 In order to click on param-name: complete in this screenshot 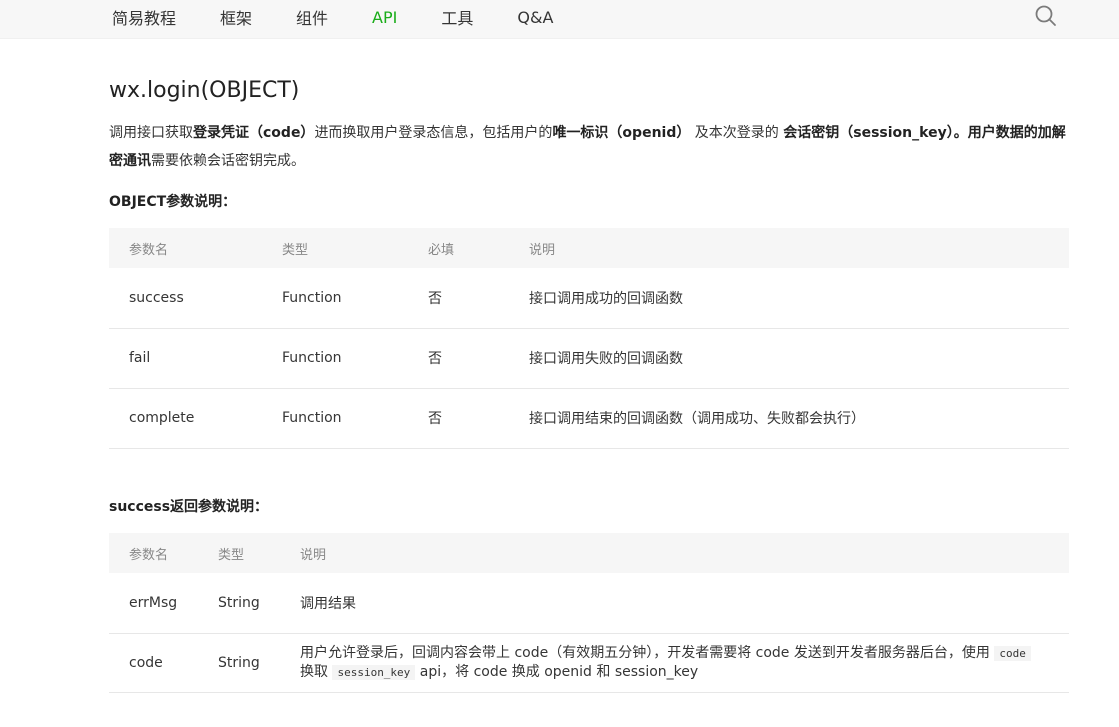, I will do `click(185, 418)`.